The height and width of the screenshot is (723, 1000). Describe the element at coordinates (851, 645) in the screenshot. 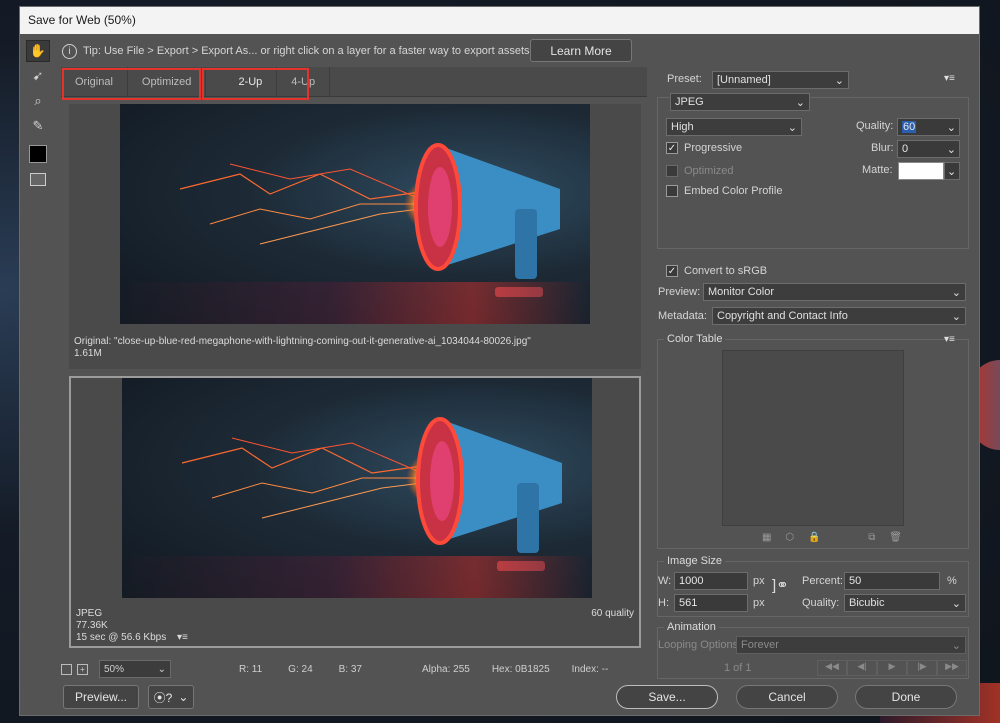

I see `looping-select: Forever ⌄` at that location.